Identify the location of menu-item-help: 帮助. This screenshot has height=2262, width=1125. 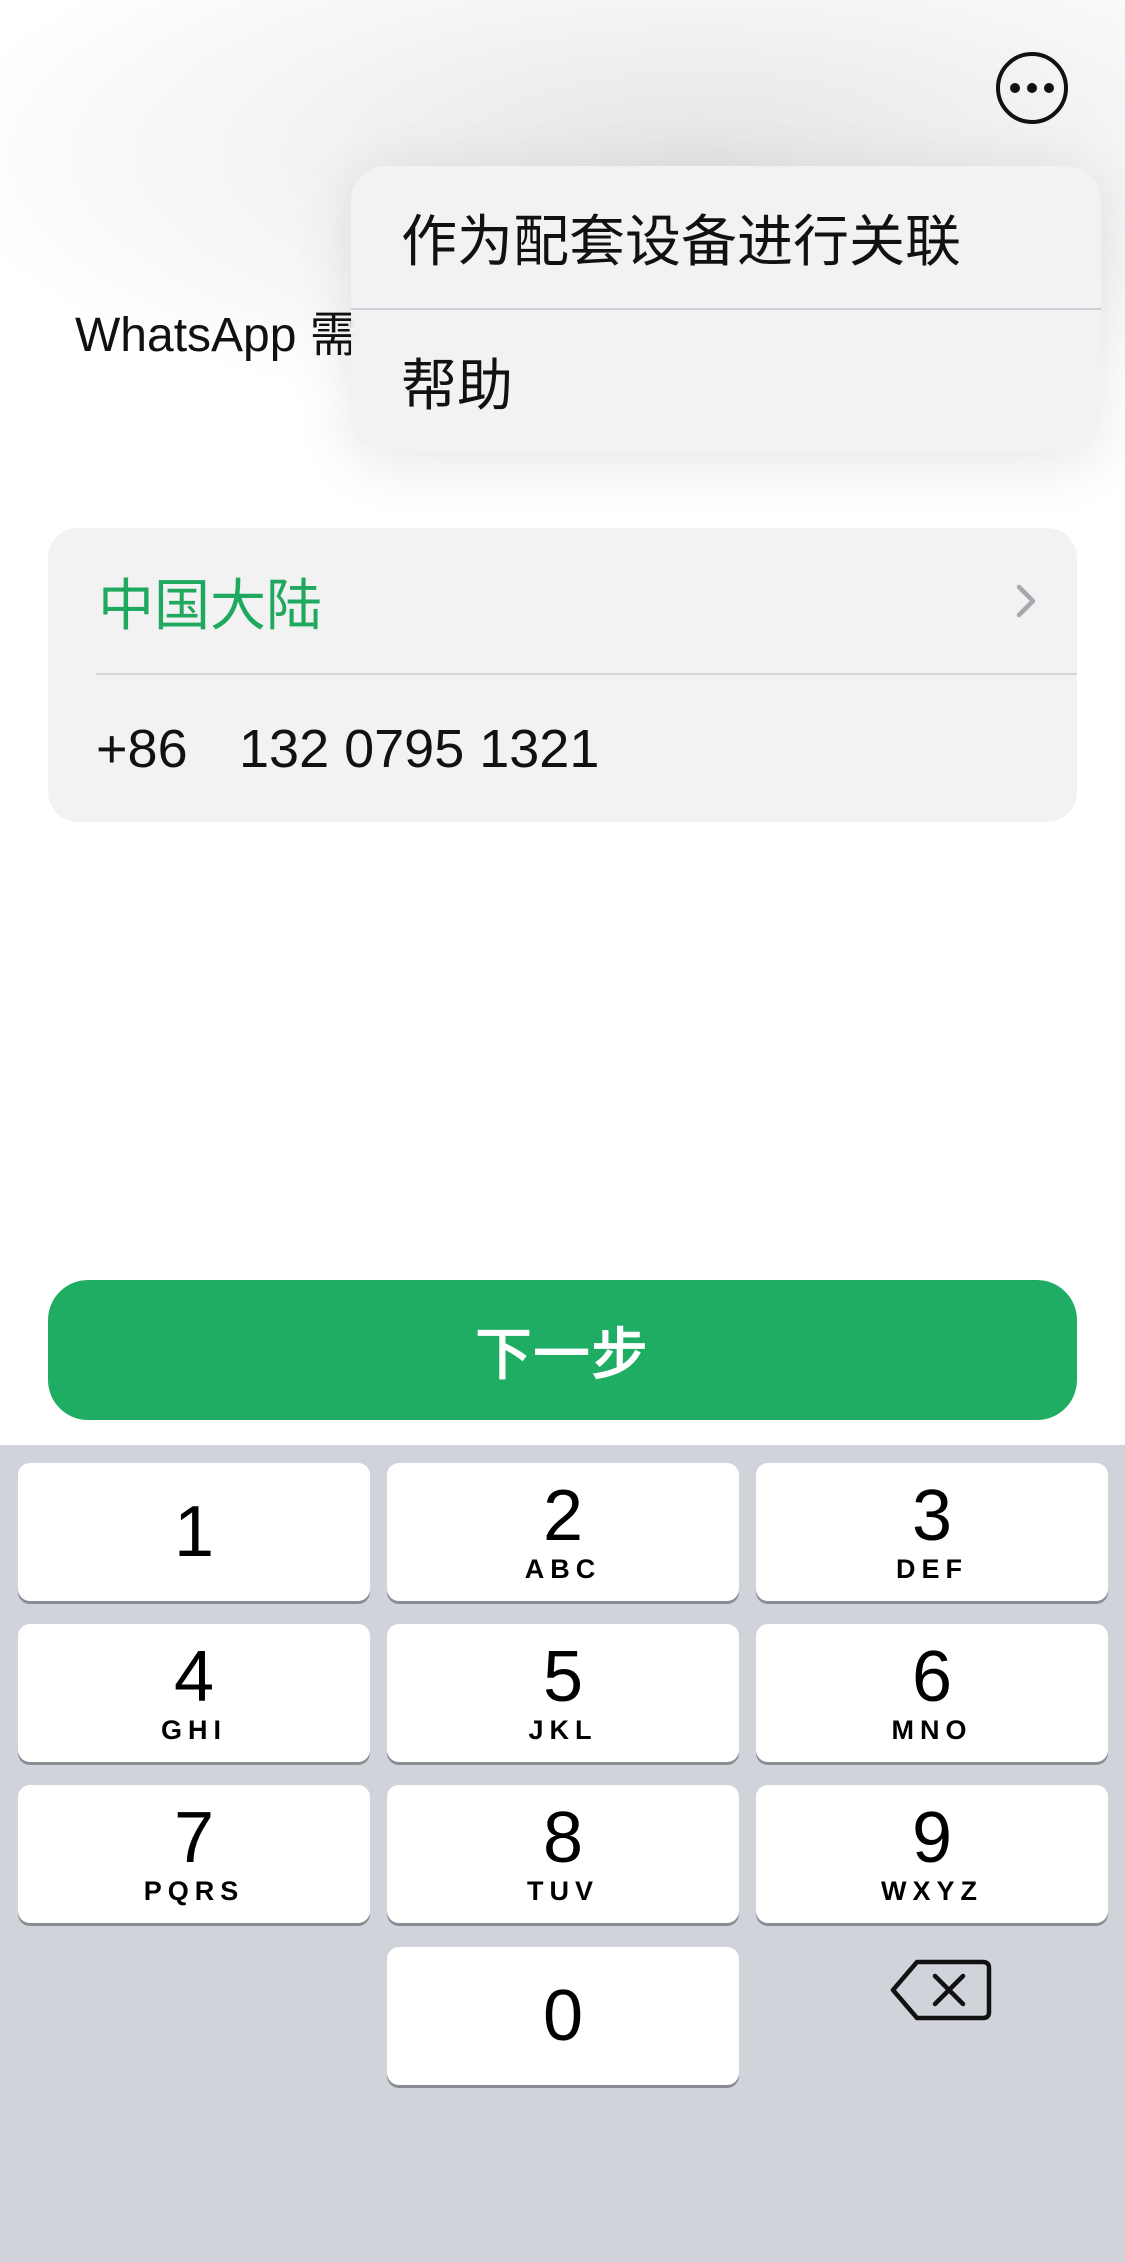
(726, 381).